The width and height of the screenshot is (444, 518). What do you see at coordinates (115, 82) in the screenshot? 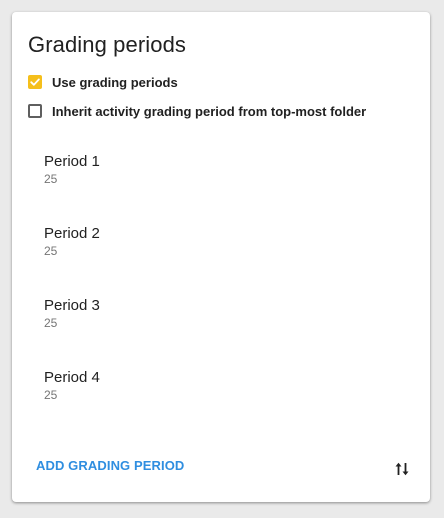
I see `use-grading-periods-label: Use grading periods` at bounding box center [115, 82].